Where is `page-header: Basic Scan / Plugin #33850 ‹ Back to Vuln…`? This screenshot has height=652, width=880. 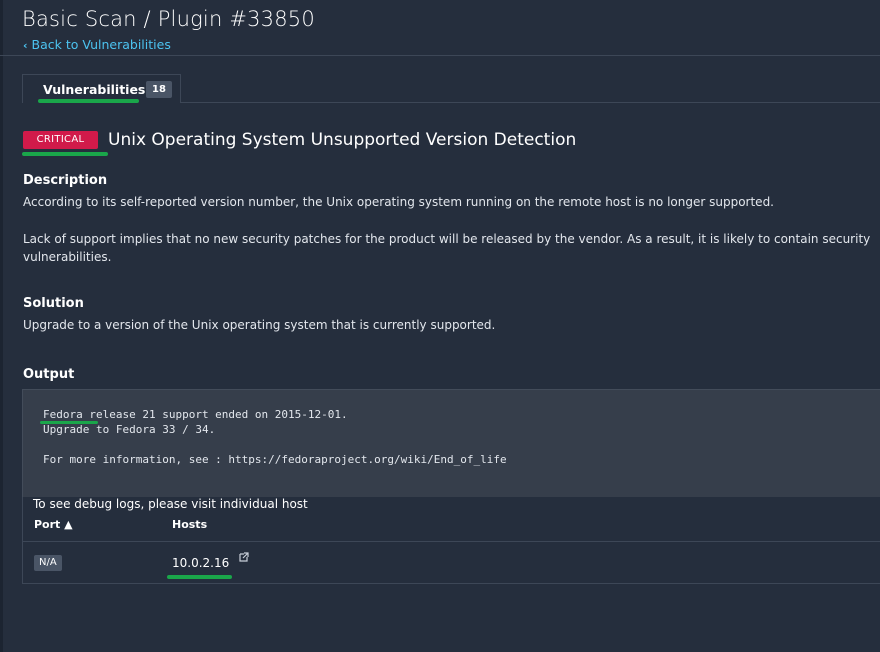 page-header: Basic Scan / Plugin #33850 ‹ Back to Vuln… is located at coordinates (440, 28).